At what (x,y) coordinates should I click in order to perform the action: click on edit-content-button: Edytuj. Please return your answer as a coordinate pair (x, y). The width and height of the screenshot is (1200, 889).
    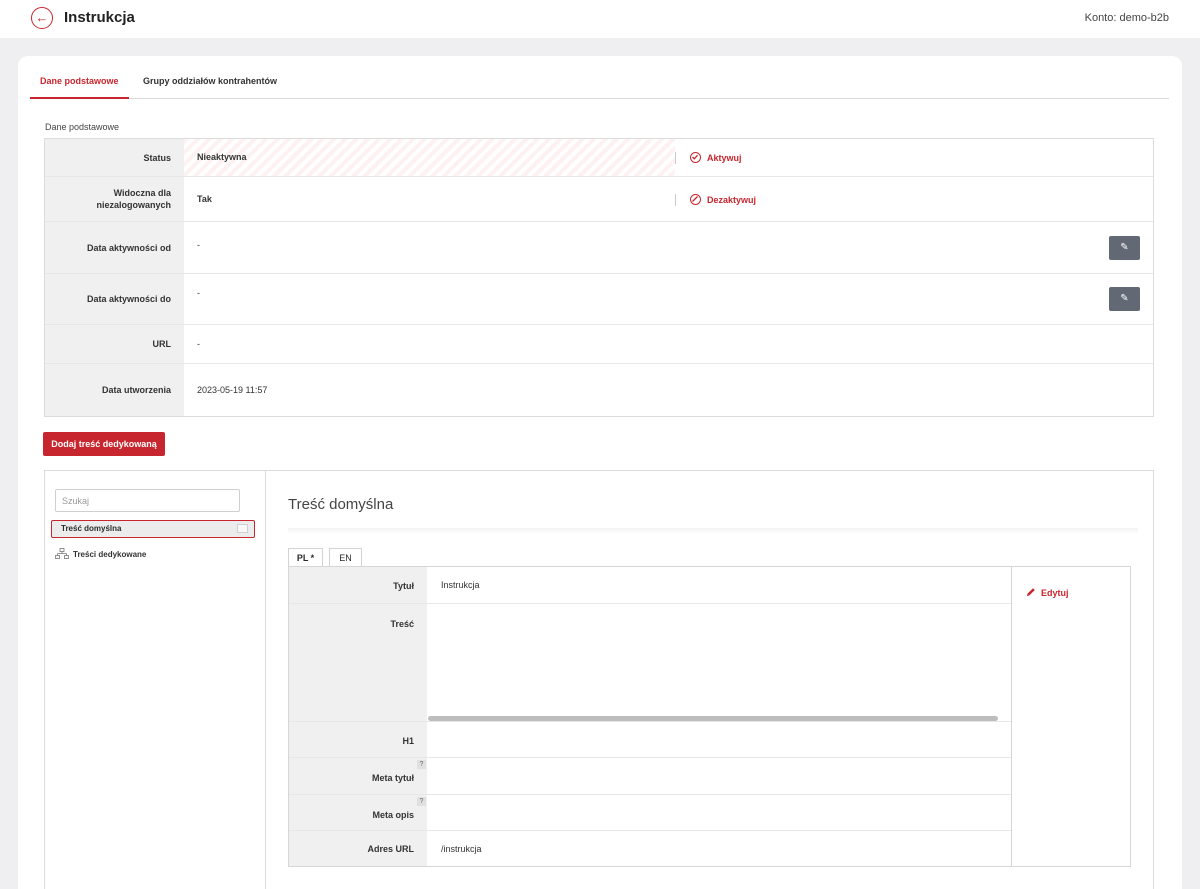
    Looking at the image, I should click on (1047, 593).